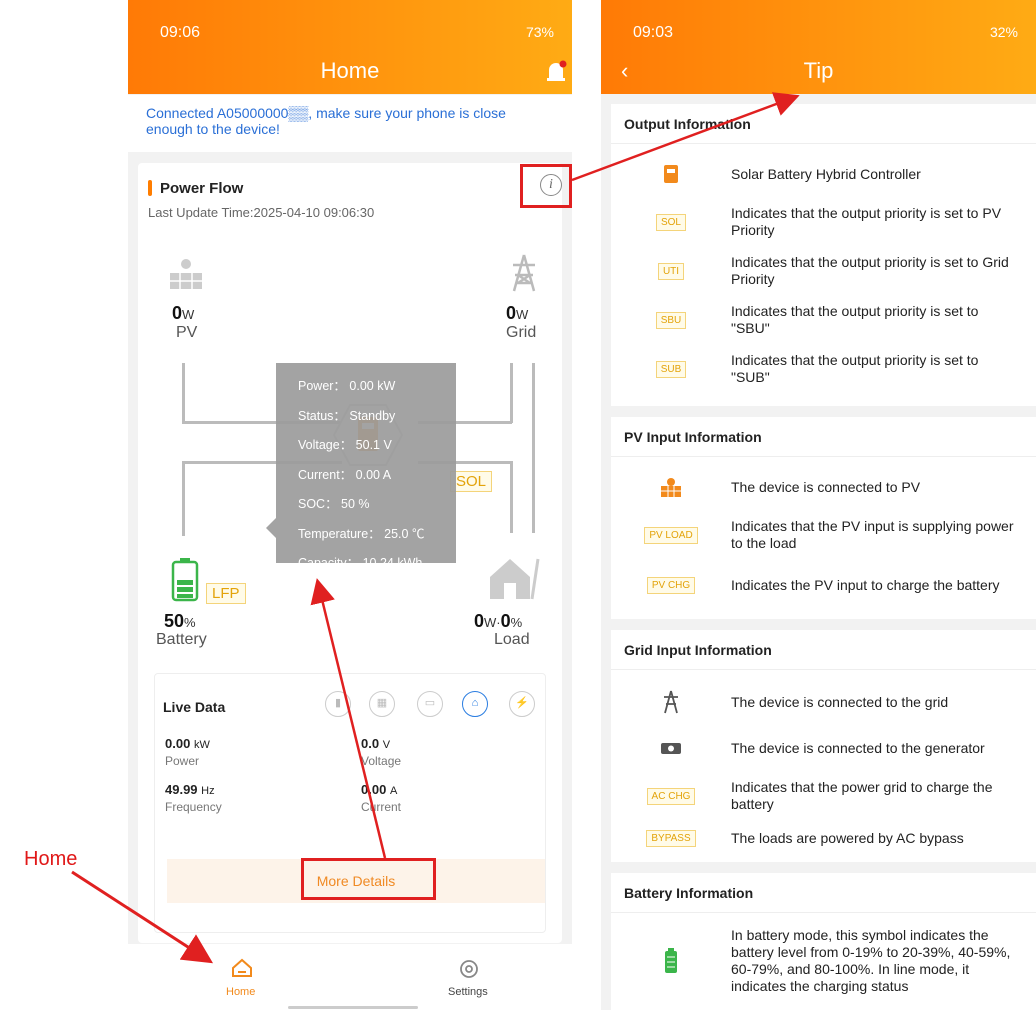  What do you see at coordinates (671, 369) in the screenshot?
I see `sub-tag: SUB` at bounding box center [671, 369].